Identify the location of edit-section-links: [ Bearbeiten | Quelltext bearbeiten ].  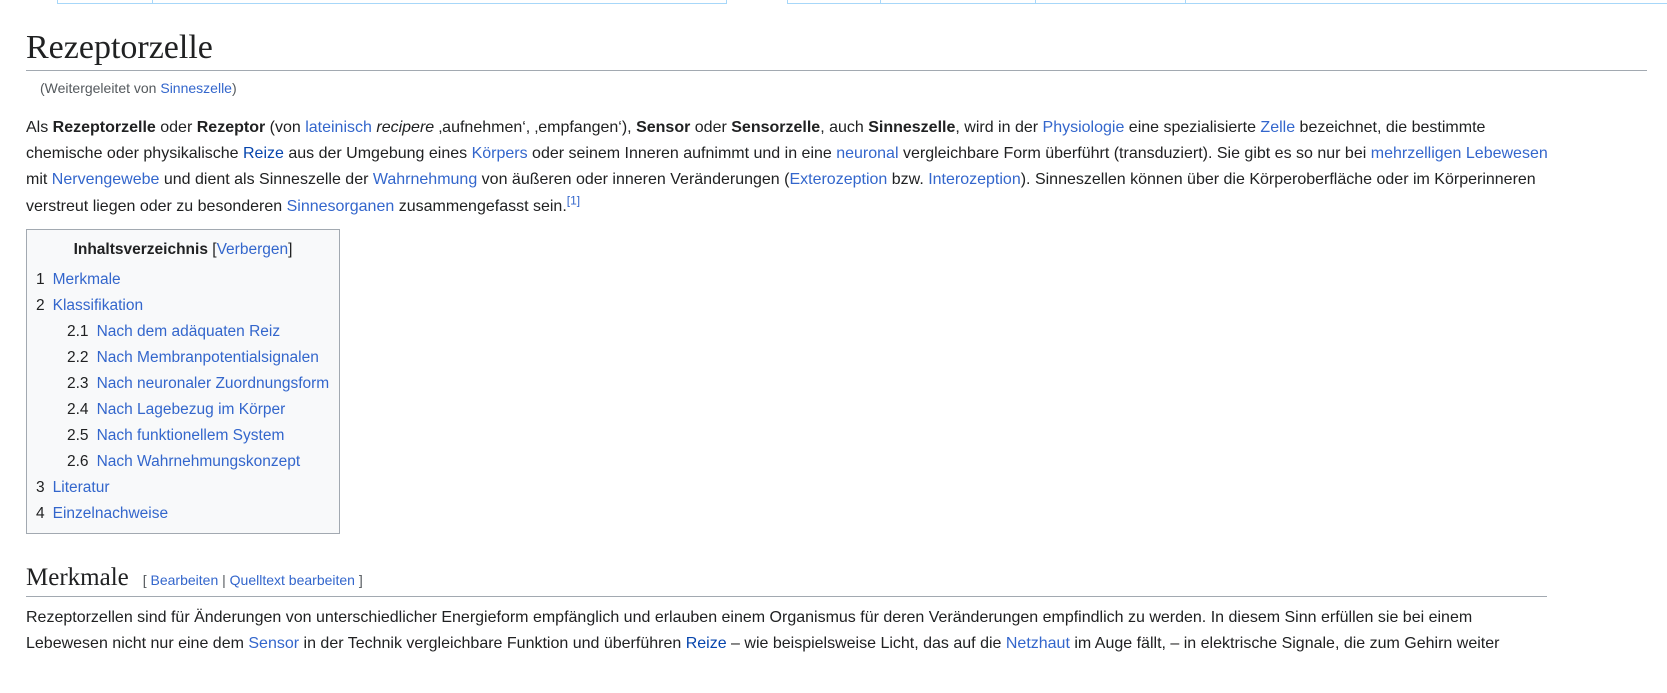
(253, 580).